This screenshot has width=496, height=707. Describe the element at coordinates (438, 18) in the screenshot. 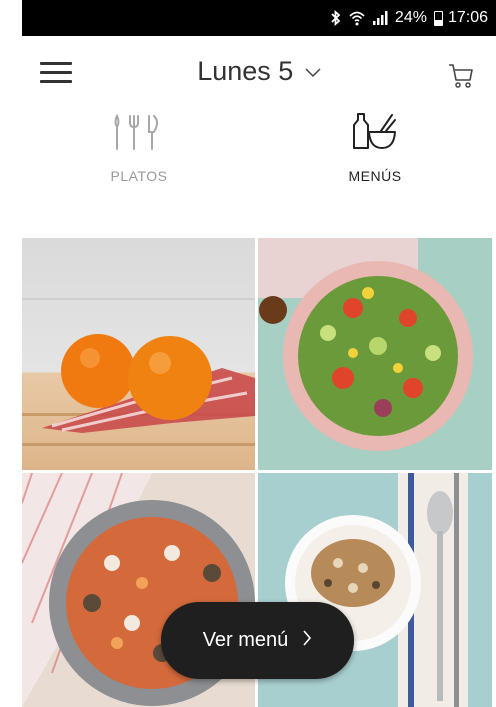

I see `battery-icon` at that location.